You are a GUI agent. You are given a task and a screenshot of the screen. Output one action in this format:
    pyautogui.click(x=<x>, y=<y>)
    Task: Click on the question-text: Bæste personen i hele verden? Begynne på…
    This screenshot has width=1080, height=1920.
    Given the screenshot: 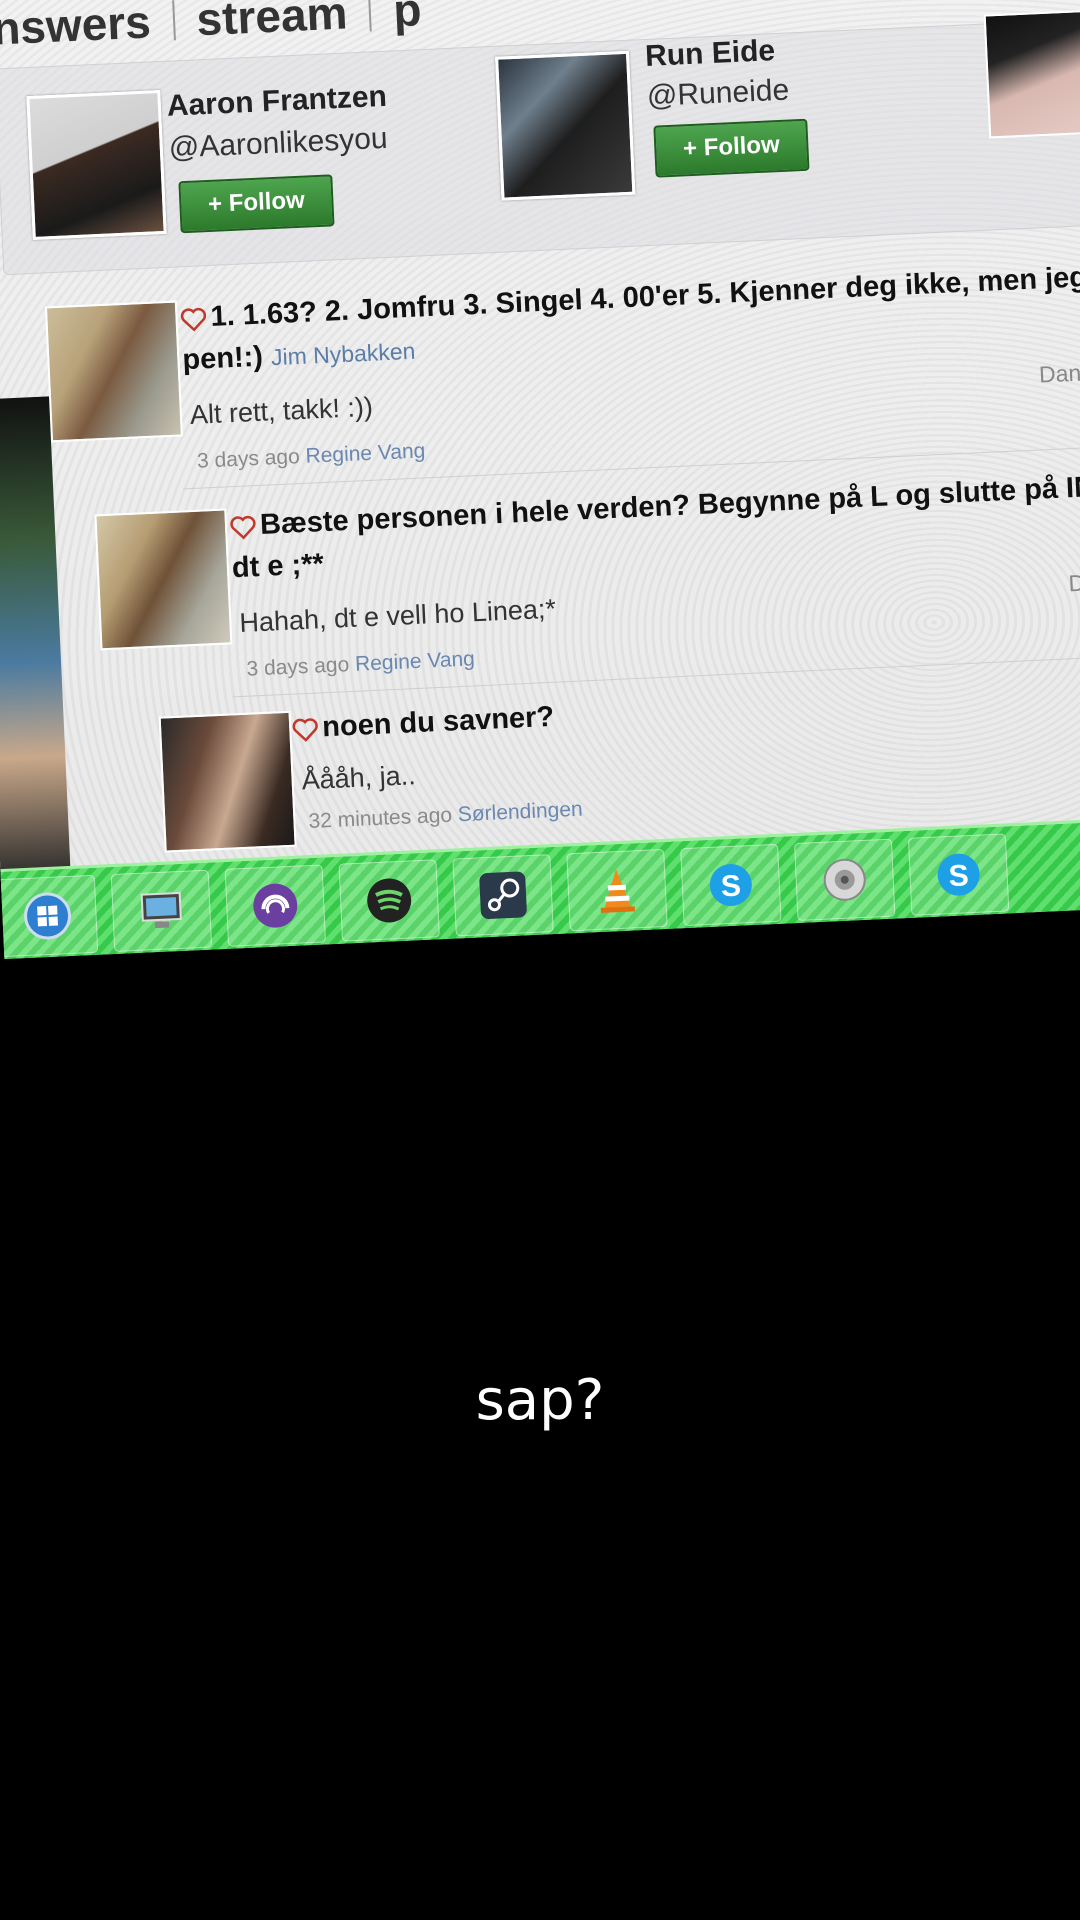 What is the action you would take?
    pyautogui.click(x=669, y=506)
    